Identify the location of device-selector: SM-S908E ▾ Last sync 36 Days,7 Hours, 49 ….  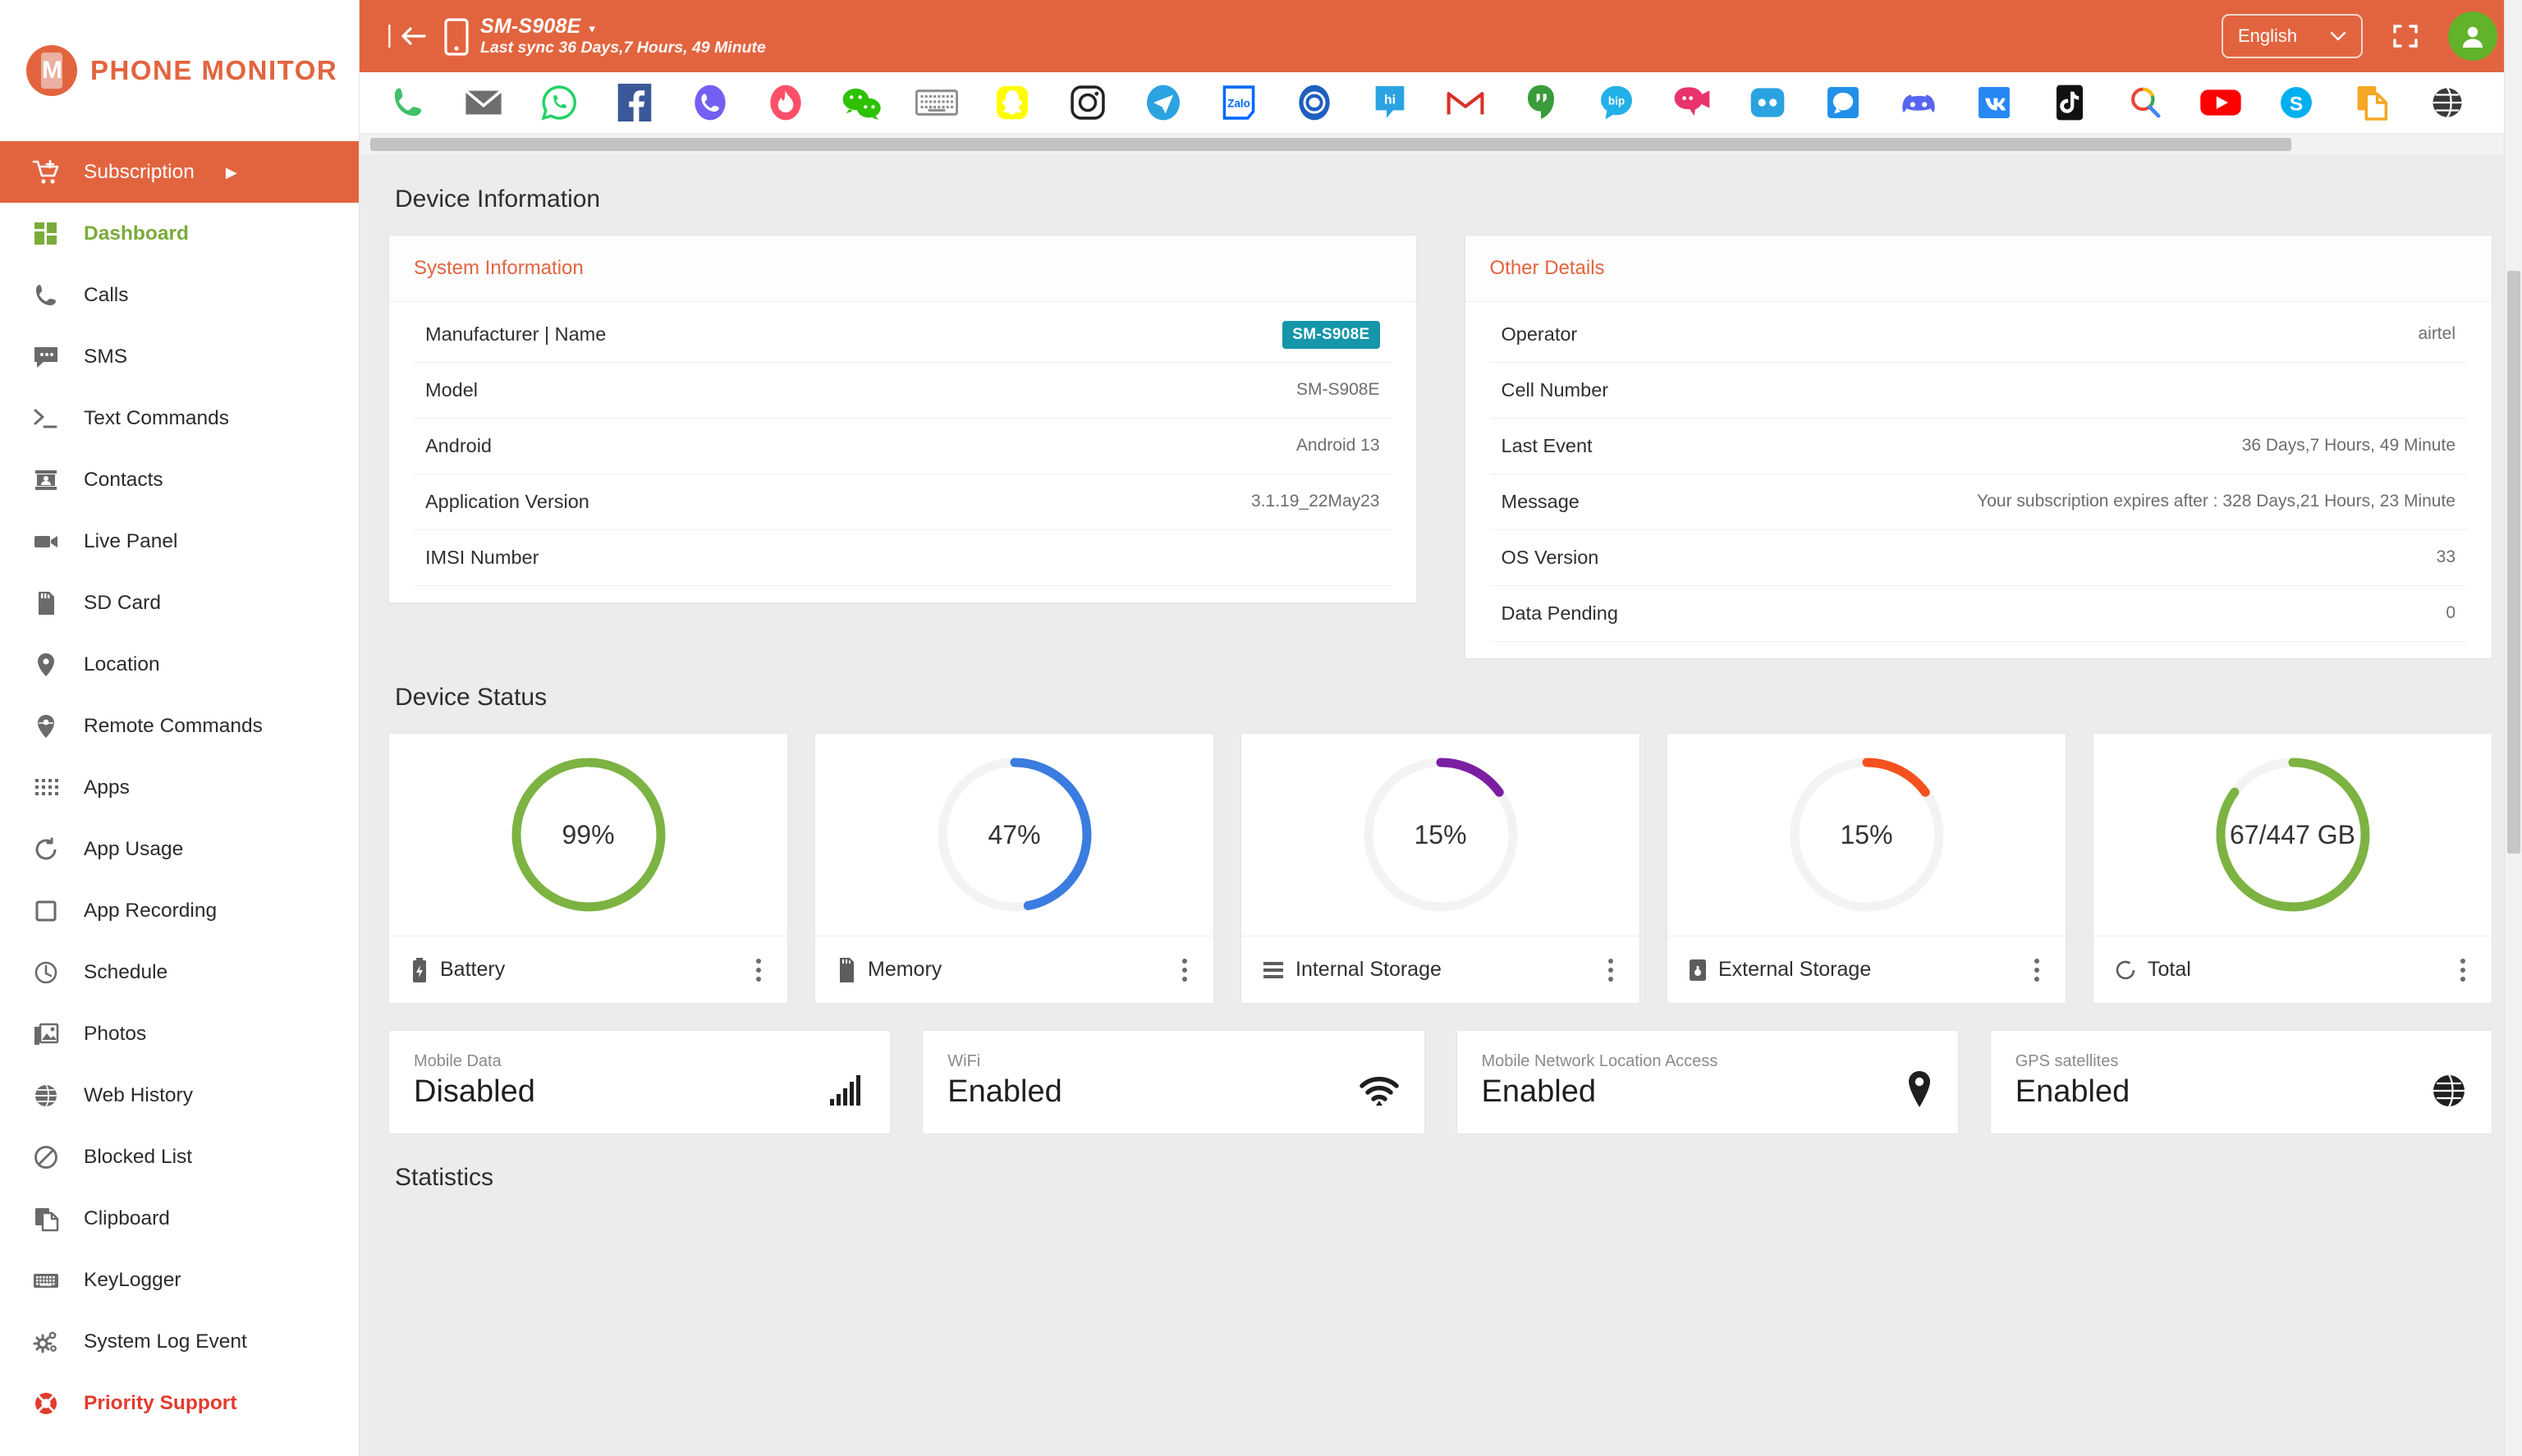
(605, 36).